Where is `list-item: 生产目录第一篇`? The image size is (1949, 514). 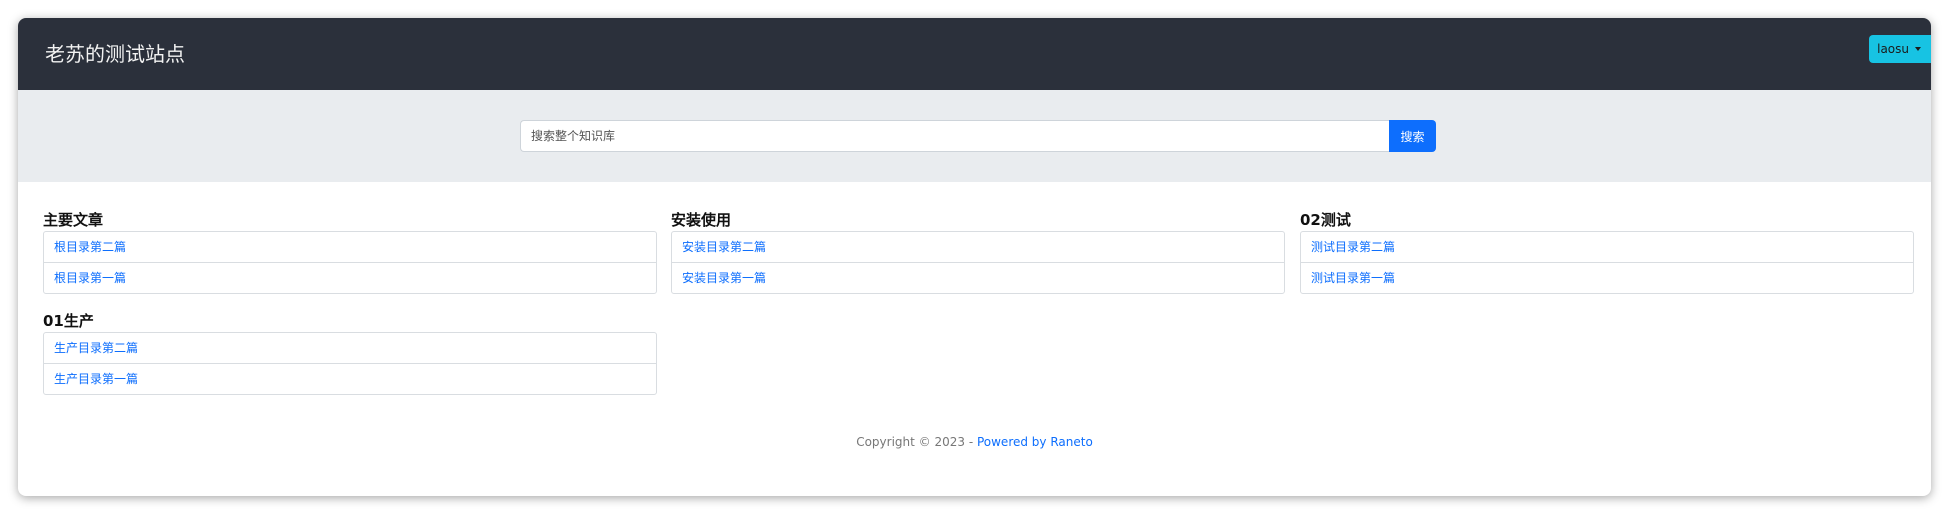
list-item: 生产目录第一篇 is located at coordinates (350, 378).